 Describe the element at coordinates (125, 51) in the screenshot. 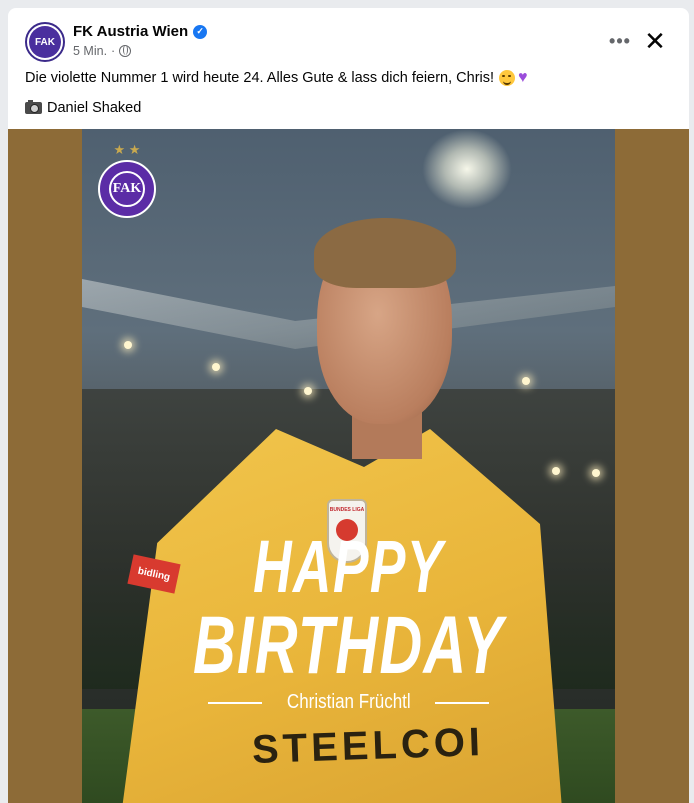

I see `globe-icon` at that location.